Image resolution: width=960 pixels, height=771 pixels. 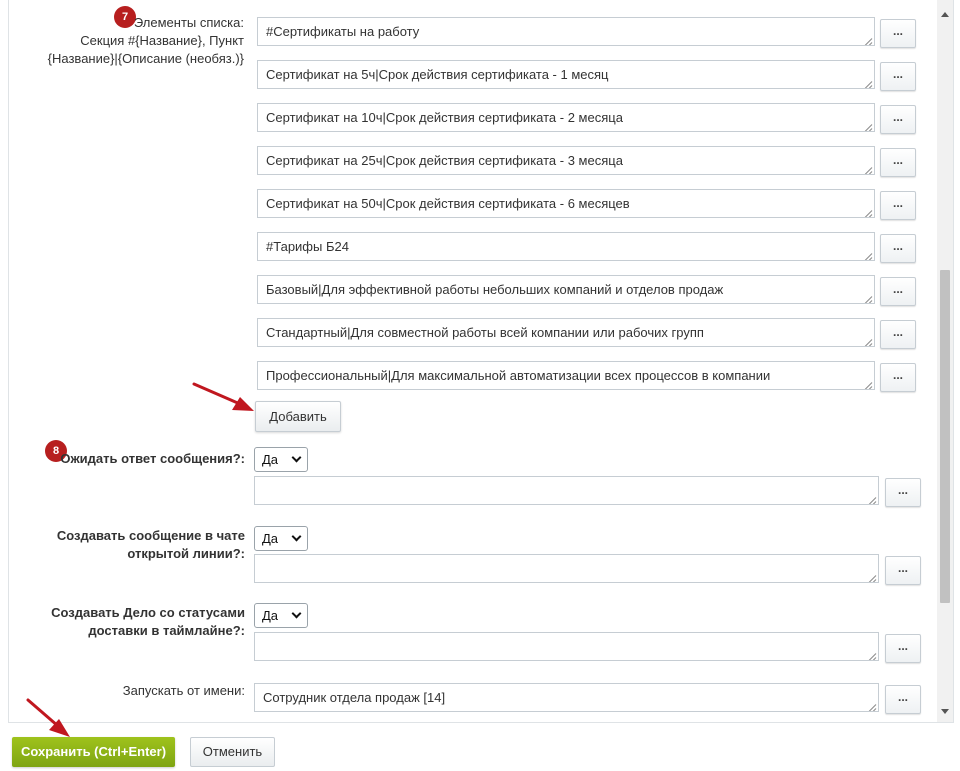 I want to click on deal-status-label-line1: Создавать Дело со статусами, so click(x=148, y=612).